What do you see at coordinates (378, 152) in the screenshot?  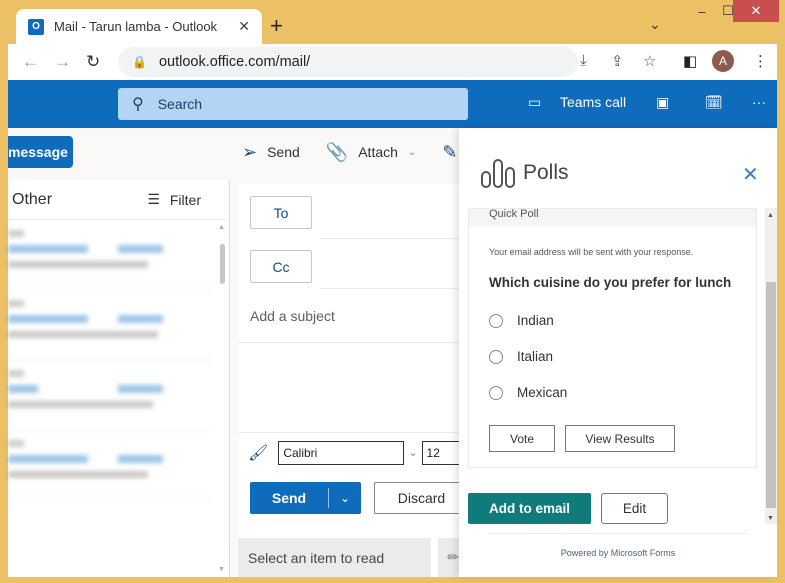 I see `attach-command-label: Attach` at bounding box center [378, 152].